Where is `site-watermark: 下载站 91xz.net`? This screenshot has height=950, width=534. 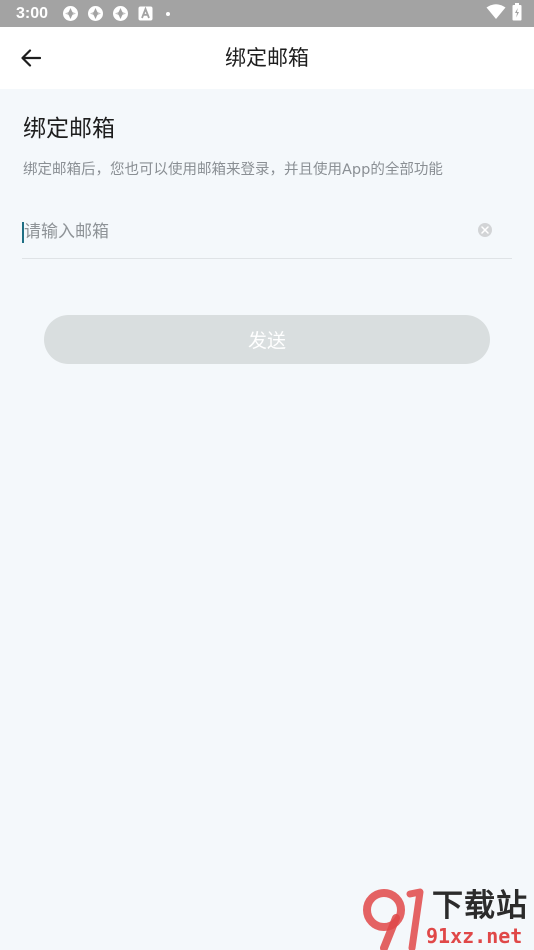
site-watermark: 下载站 91xz.net is located at coordinates (448, 919).